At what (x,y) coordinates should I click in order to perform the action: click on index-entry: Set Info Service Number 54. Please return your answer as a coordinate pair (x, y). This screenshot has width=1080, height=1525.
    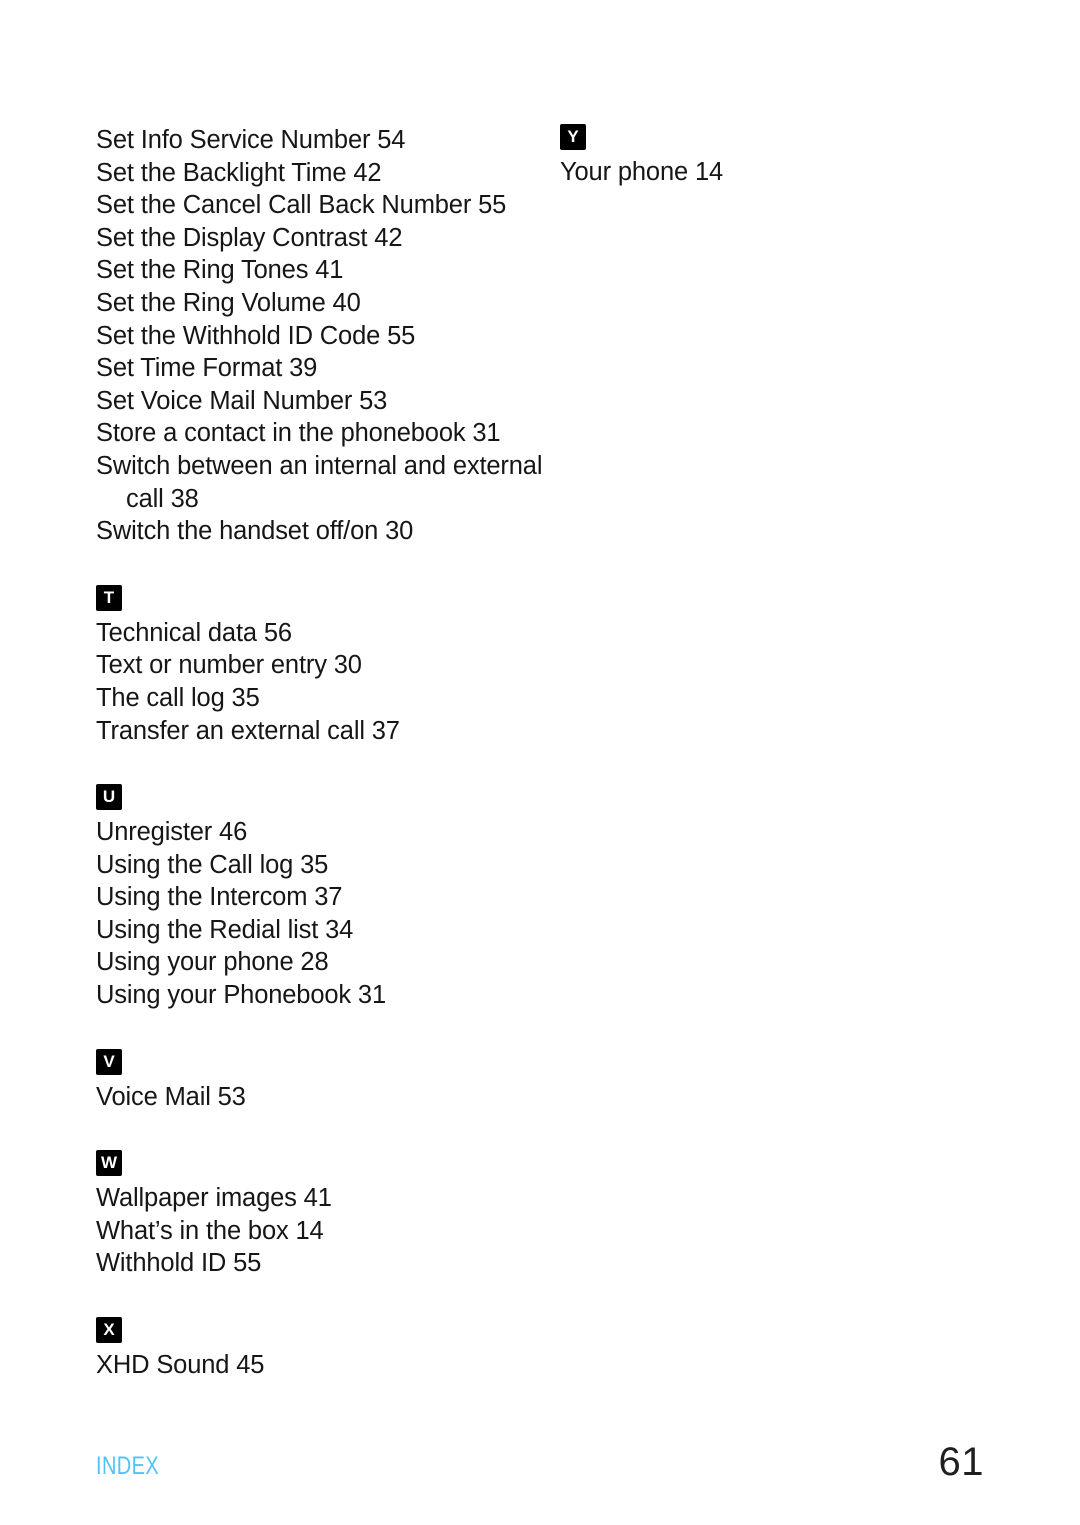
    Looking at the image, I should click on (251, 140).